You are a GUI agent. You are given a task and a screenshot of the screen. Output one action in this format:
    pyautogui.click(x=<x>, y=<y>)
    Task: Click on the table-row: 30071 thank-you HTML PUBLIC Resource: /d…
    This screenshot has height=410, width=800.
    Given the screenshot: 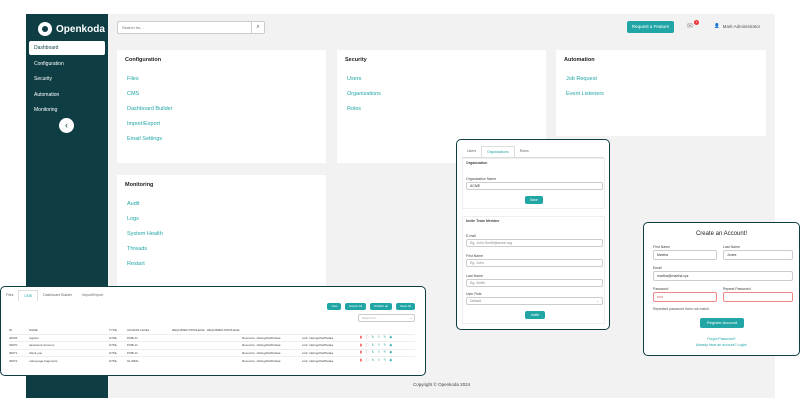 What is the action you would take?
    pyautogui.click(x=212, y=352)
    